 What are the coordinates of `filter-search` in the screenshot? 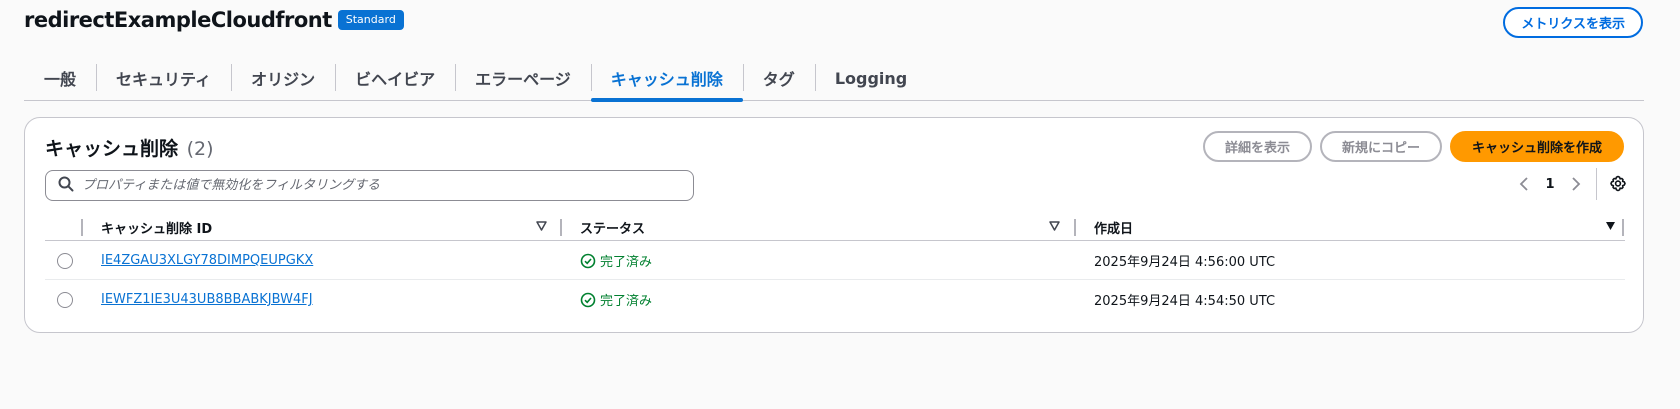 It's located at (369, 185).